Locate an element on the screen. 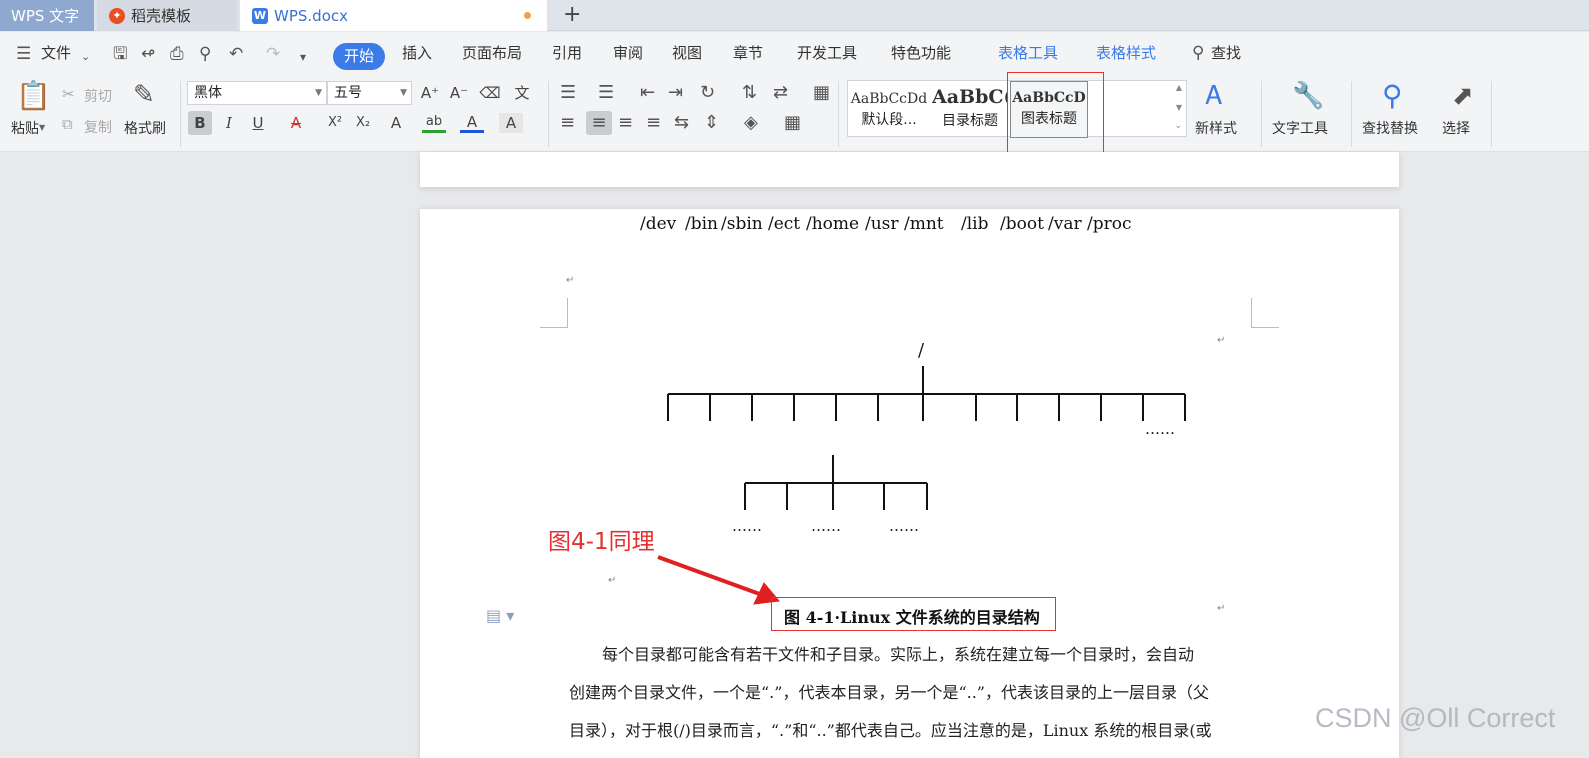 The image size is (1589, 758). print-icon: ⎙ is located at coordinates (177, 54).